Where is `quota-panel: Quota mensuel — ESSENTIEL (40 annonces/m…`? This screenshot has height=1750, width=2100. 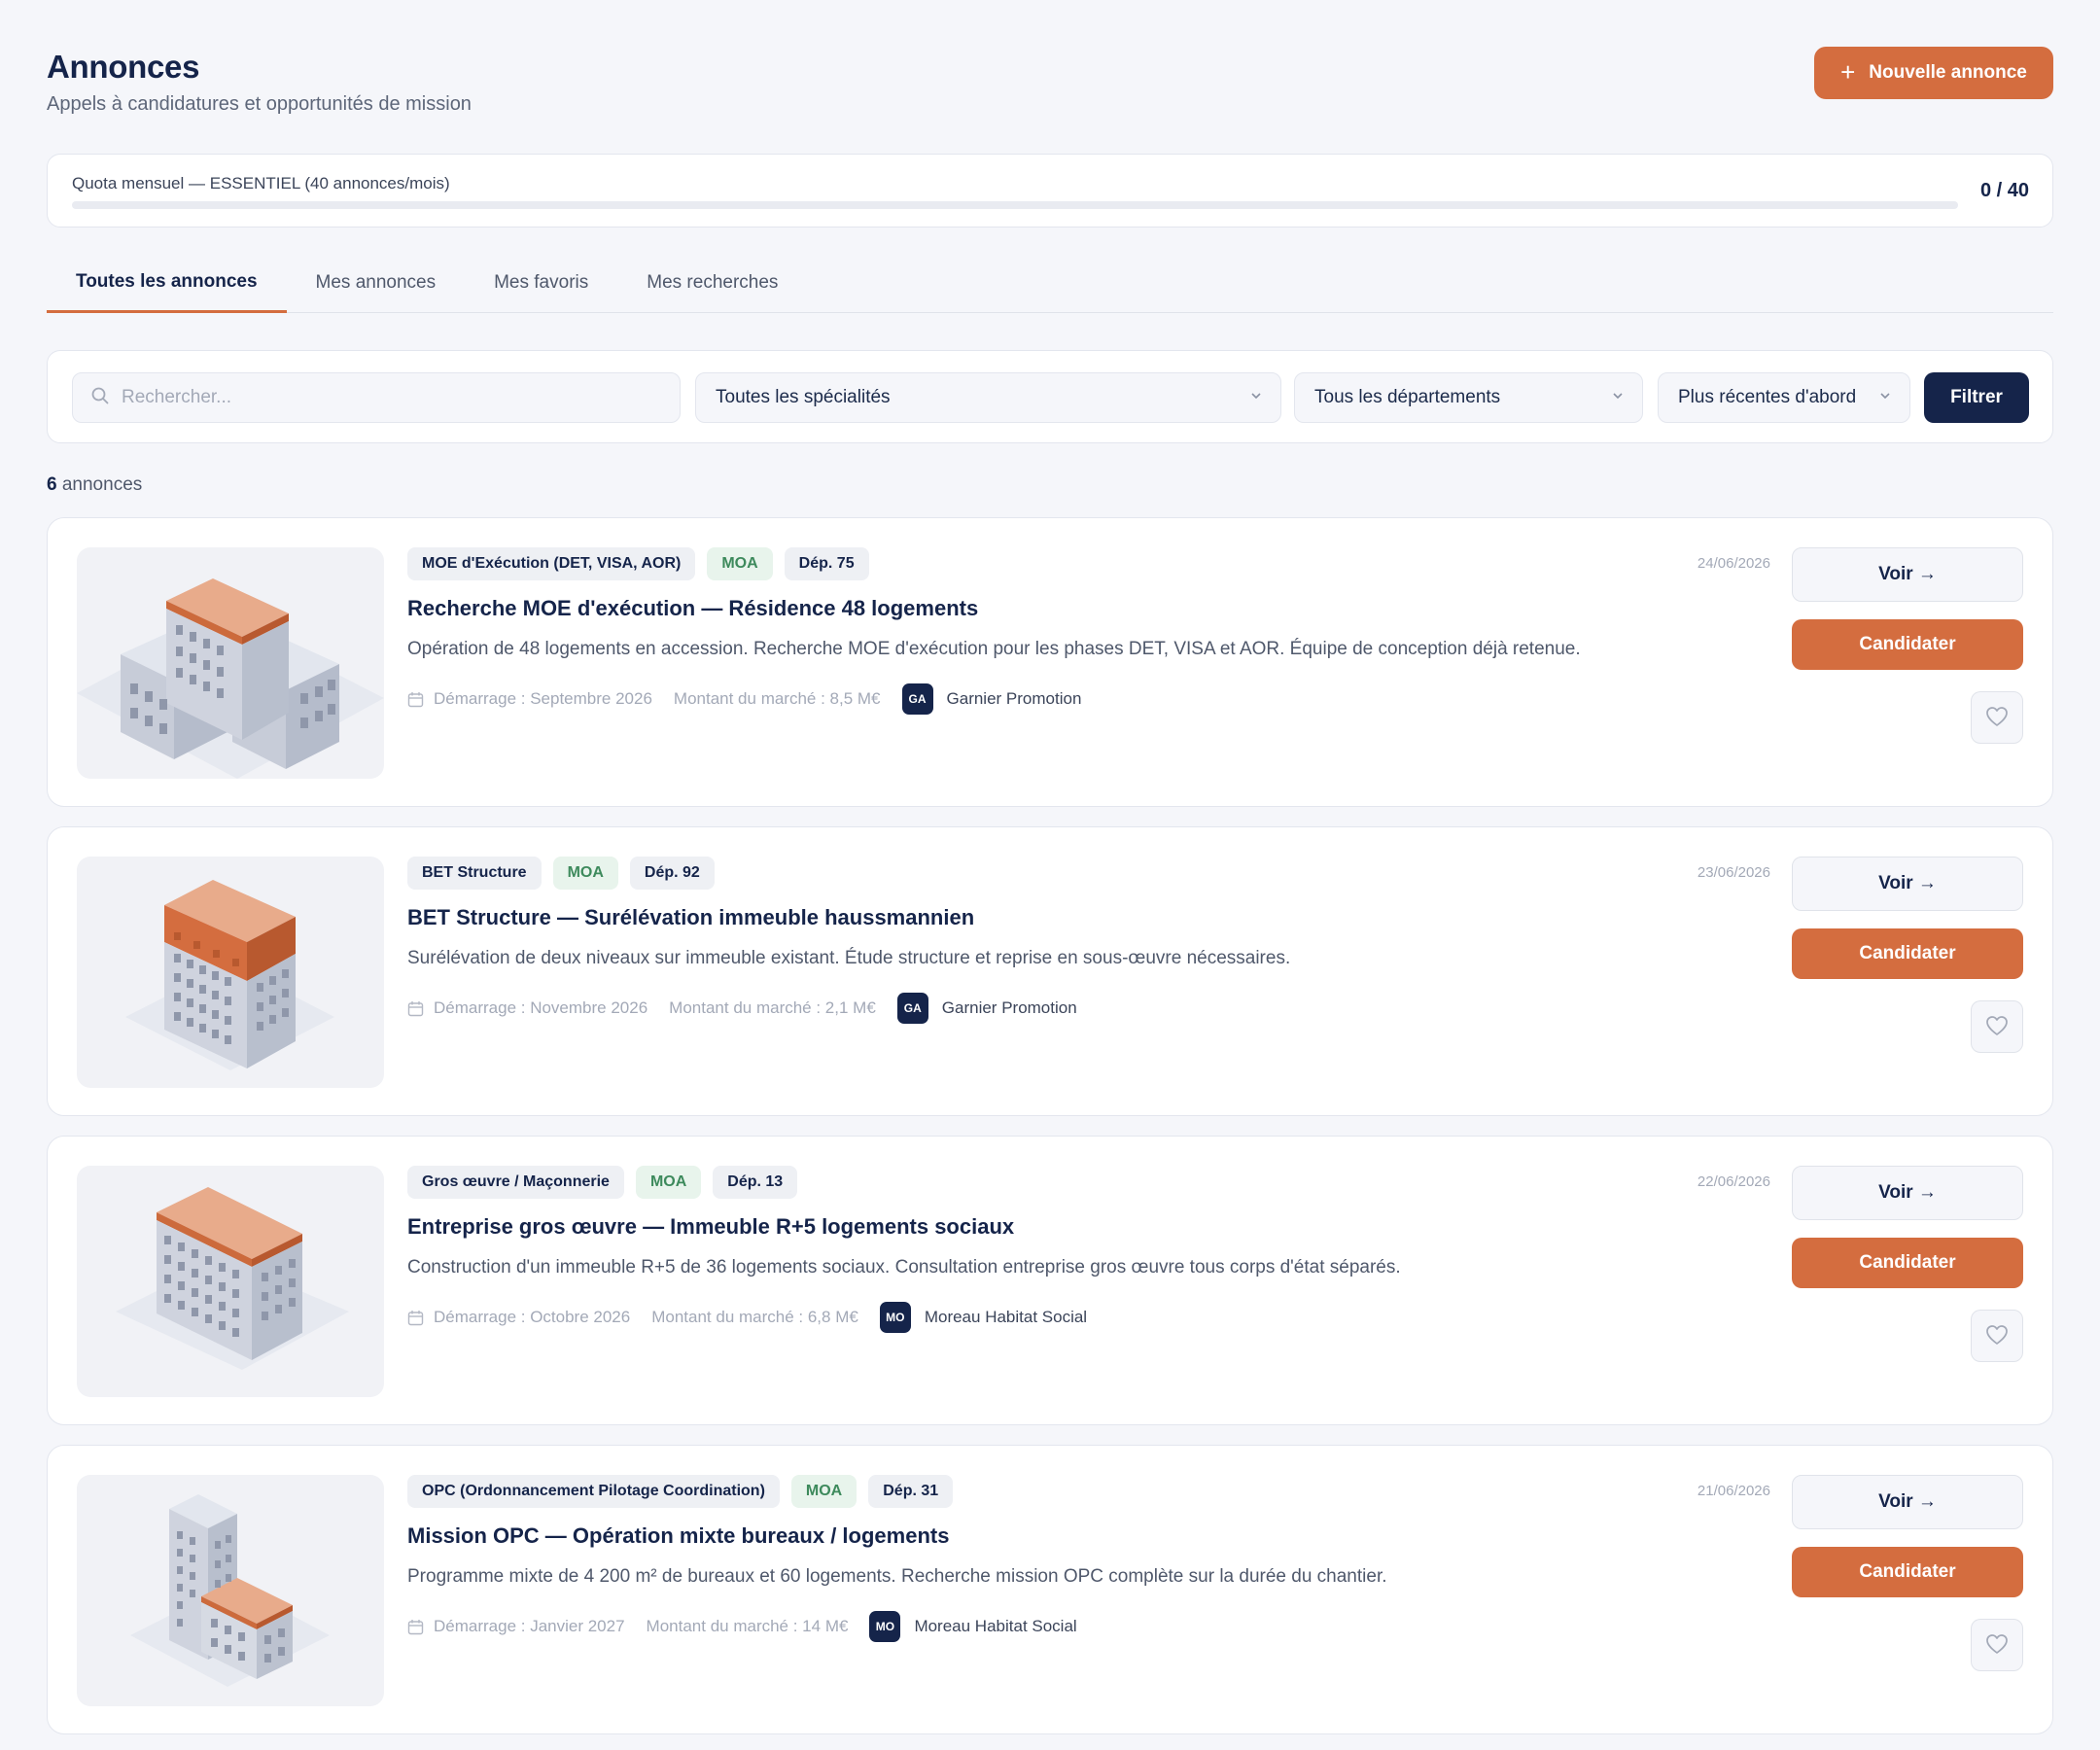
quota-panel: Quota mensuel — ESSENTIEL (40 annonces/m… is located at coordinates (1050, 191).